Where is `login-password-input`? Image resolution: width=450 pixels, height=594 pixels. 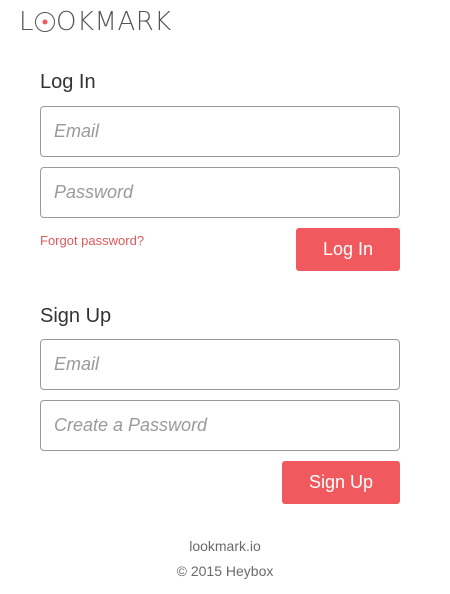 login-password-input is located at coordinates (220, 192).